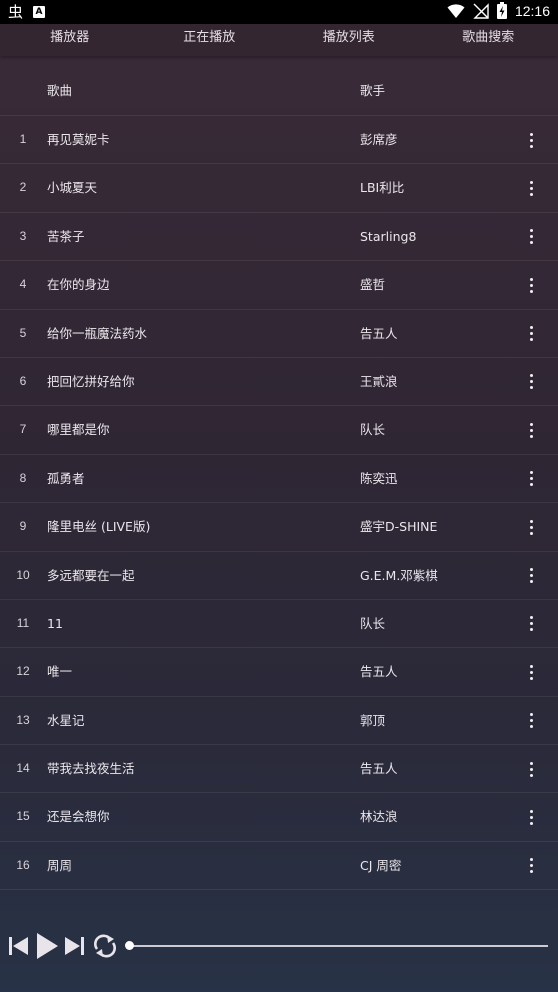 The width and height of the screenshot is (558, 992). Describe the element at coordinates (279, 140) in the screenshot. I see `table-row: 1 再见莫妮卡 彭席彦` at that location.